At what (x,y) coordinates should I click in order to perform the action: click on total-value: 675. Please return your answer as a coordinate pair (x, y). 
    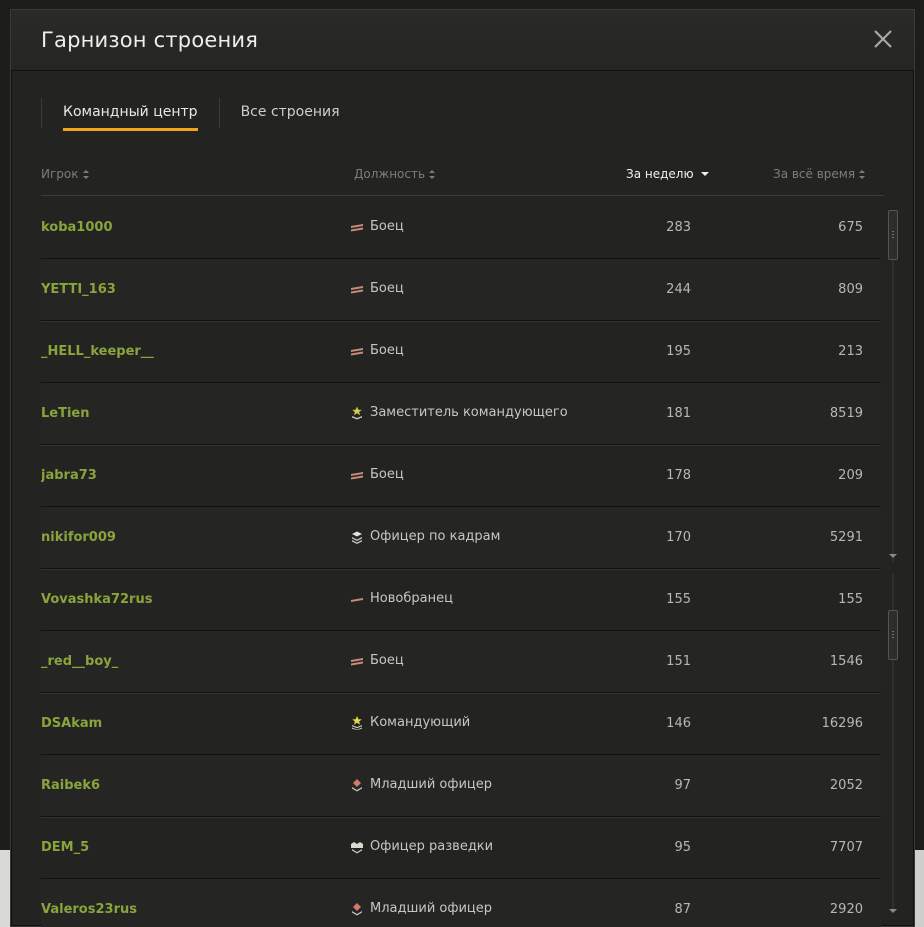
    Looking at the image, I should click on (850, 227).